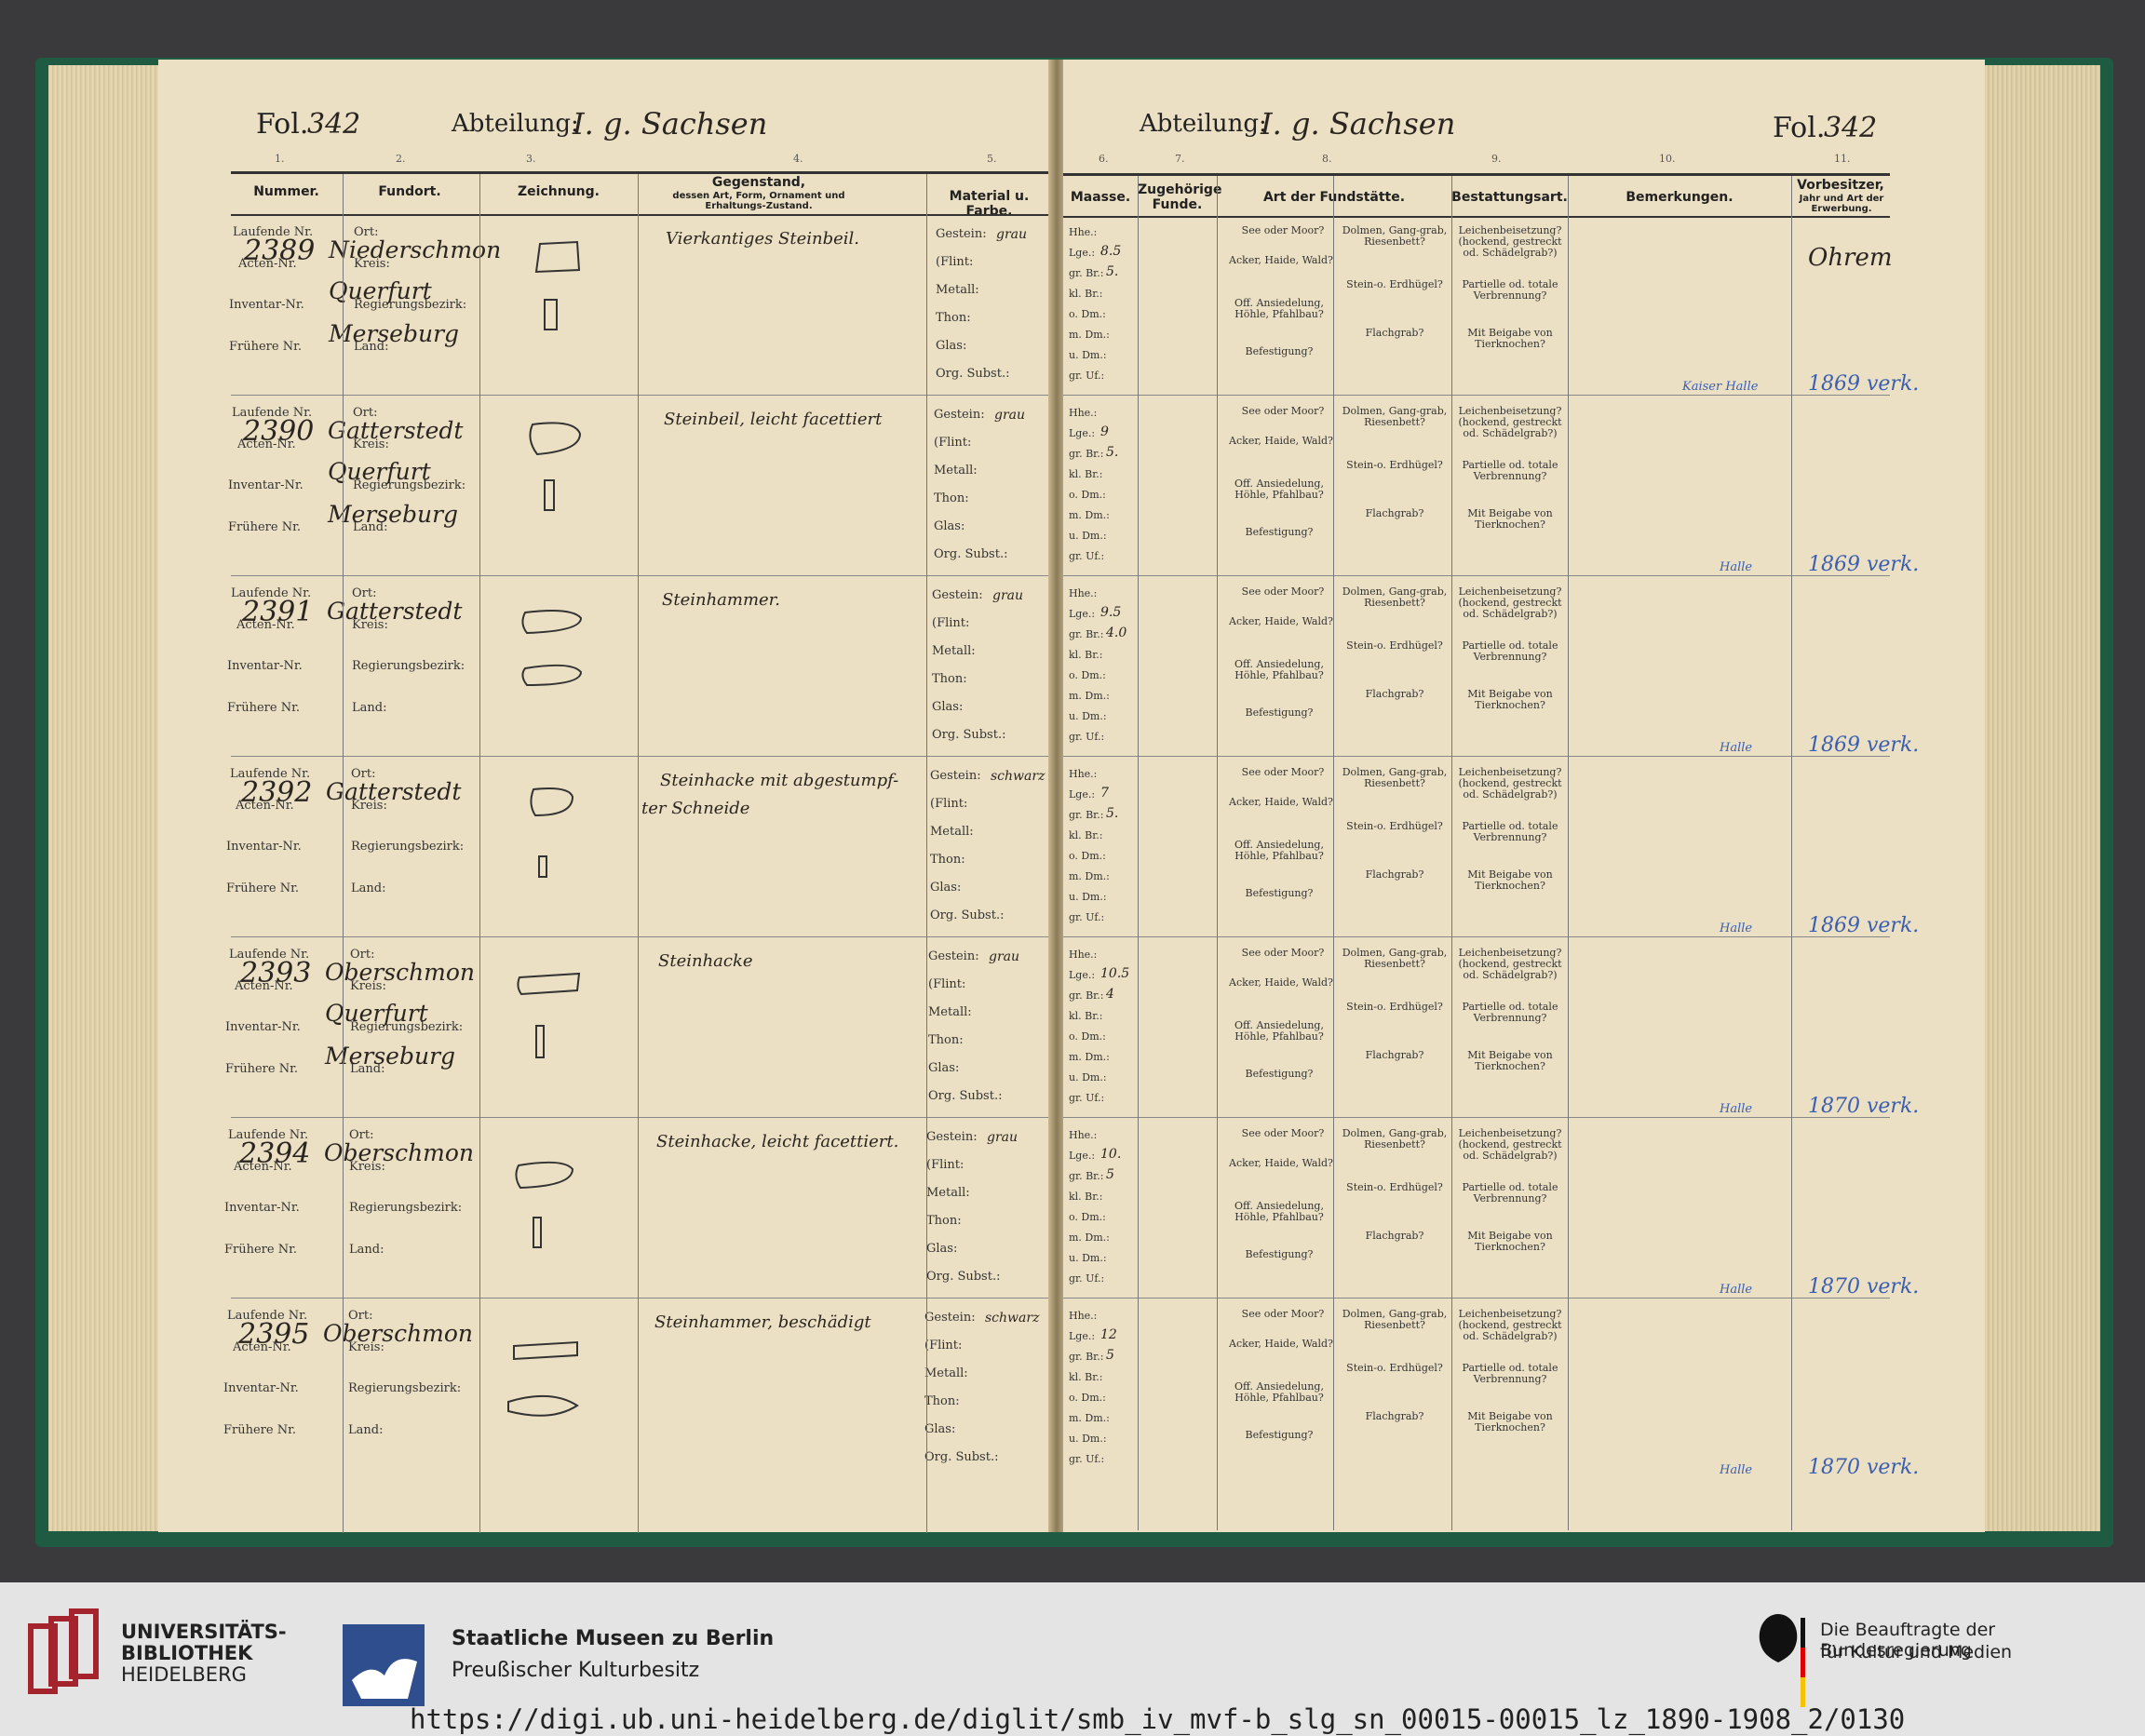  What do you see at coordinates (1108, 1335) in the screenshot?
I see `maasse-laenge: 12` at bounding box center [1108, 1335].